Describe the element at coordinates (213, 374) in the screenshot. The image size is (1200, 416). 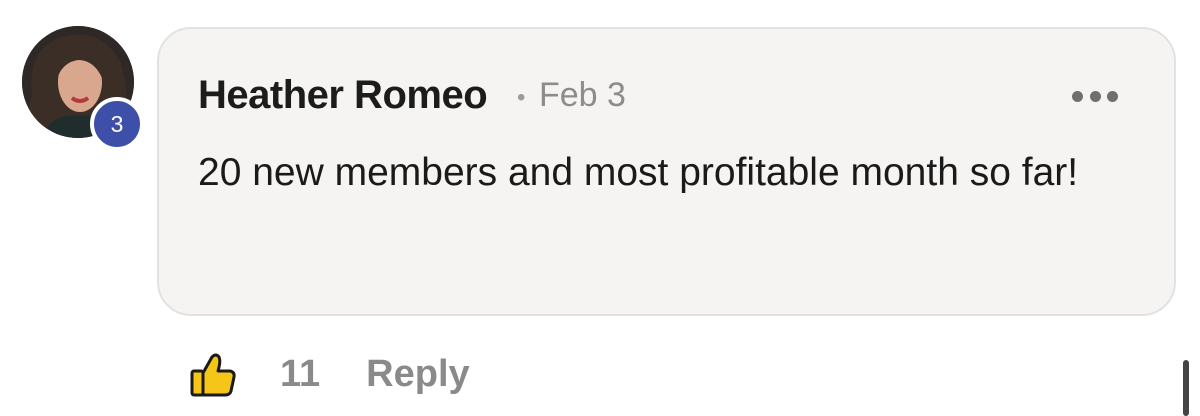
I see `thumbs-up-icon` at that location.